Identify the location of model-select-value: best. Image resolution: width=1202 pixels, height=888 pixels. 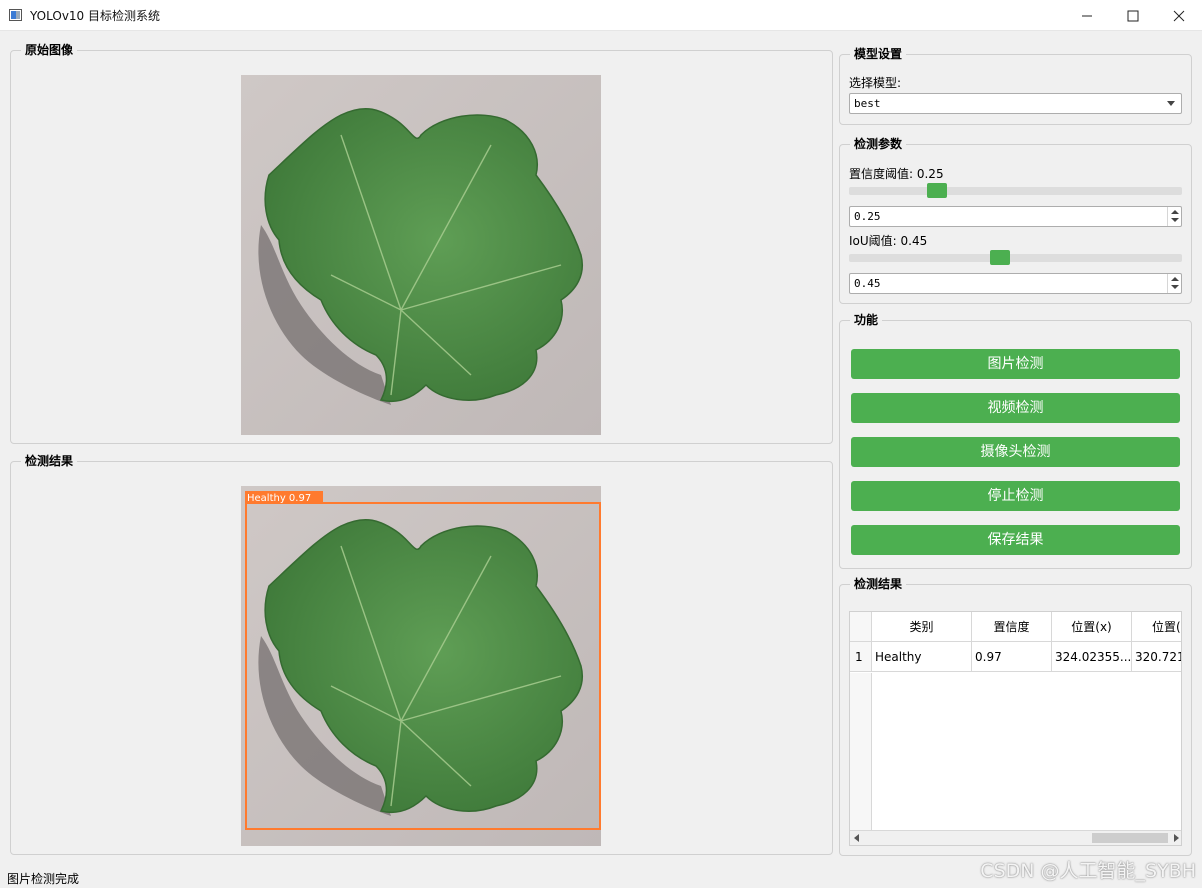
(867, 103).